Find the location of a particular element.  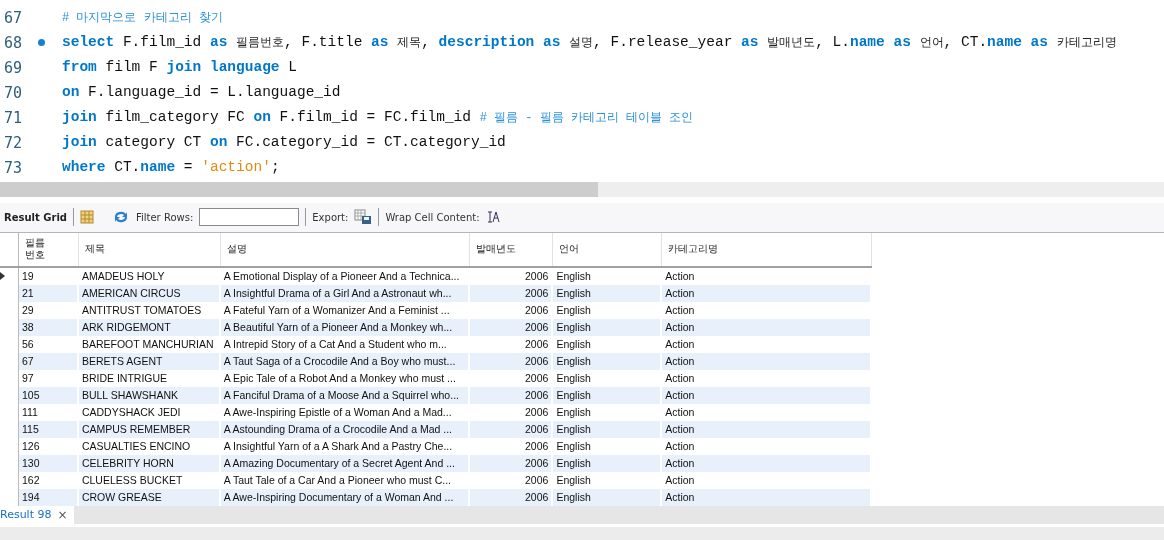

code-line: select F.film_id as 필름번호, F.title as 제목, description as 설명, F.release_year as 발매년도, L.name as 언어, CT.name as 카테고리명 is located at coordinates (589, 42).